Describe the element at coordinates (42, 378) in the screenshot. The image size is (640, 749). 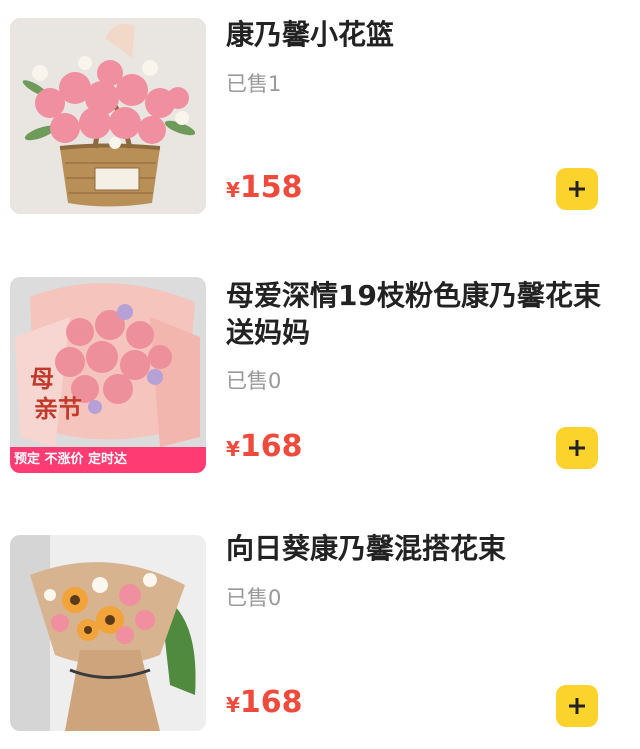
I see `svg-text: 母` at that location.